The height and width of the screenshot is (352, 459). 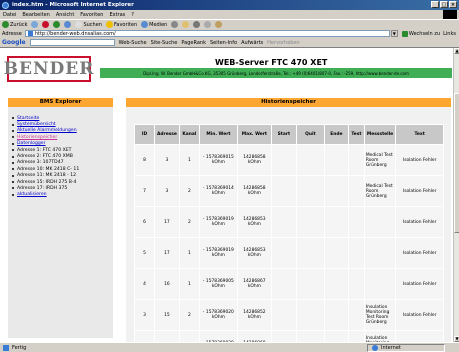 What do you see at coordinates (36, 124) in the screenshot?
I see `sidebar-item-label: Systemübersicht` at bounding box center [36, 124].